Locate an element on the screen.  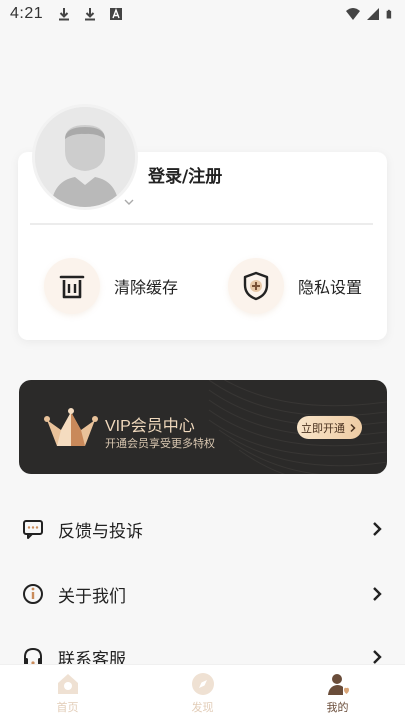
trash-icon is located at coordinates (72, 287).